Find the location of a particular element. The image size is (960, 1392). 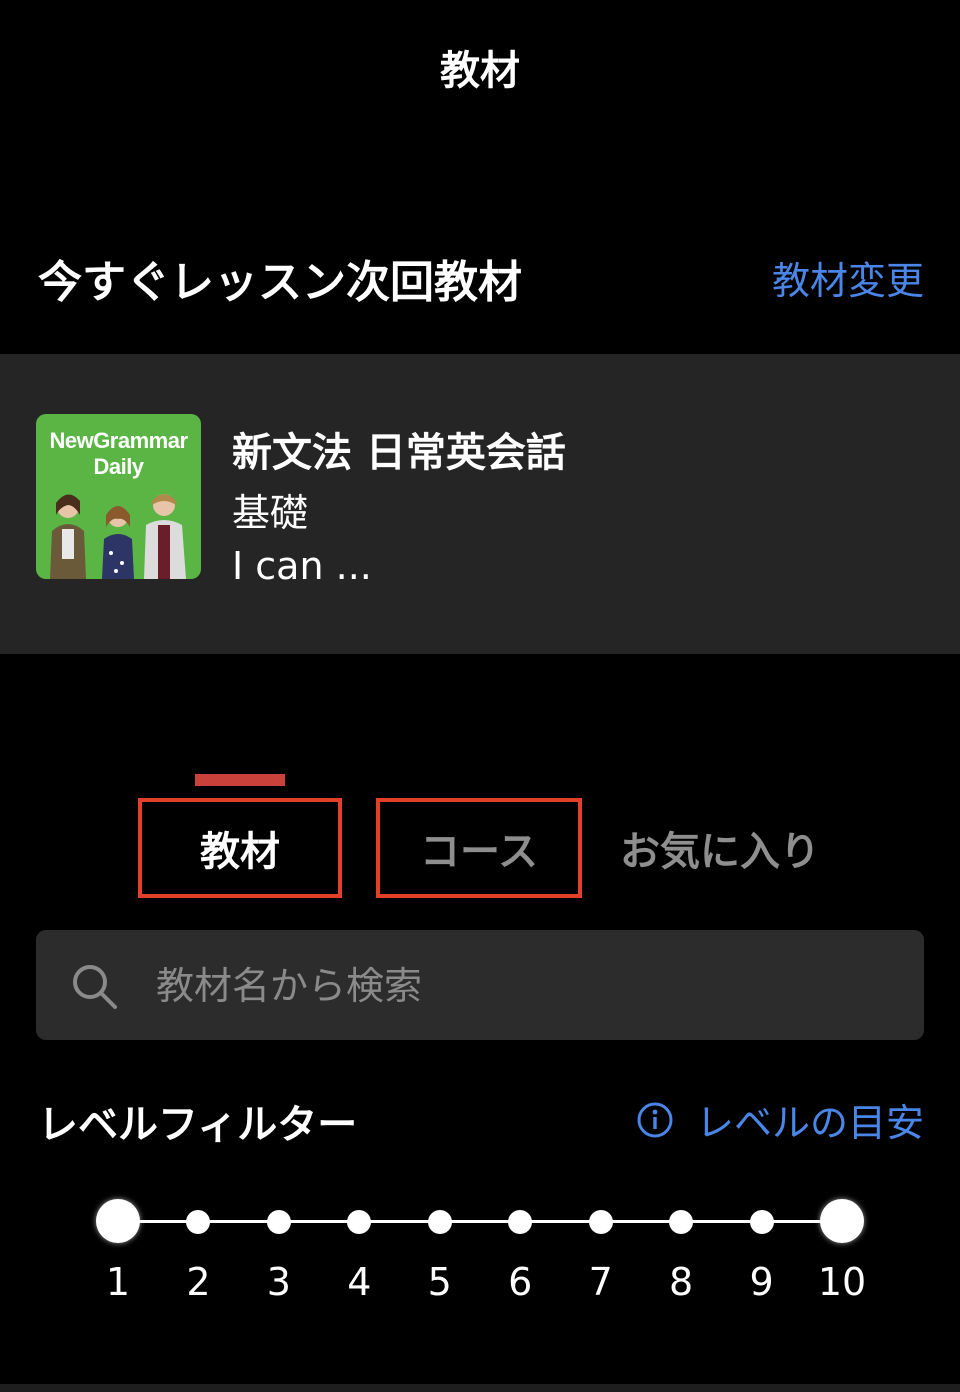

slider-track is located at coordinates (480, 1221).